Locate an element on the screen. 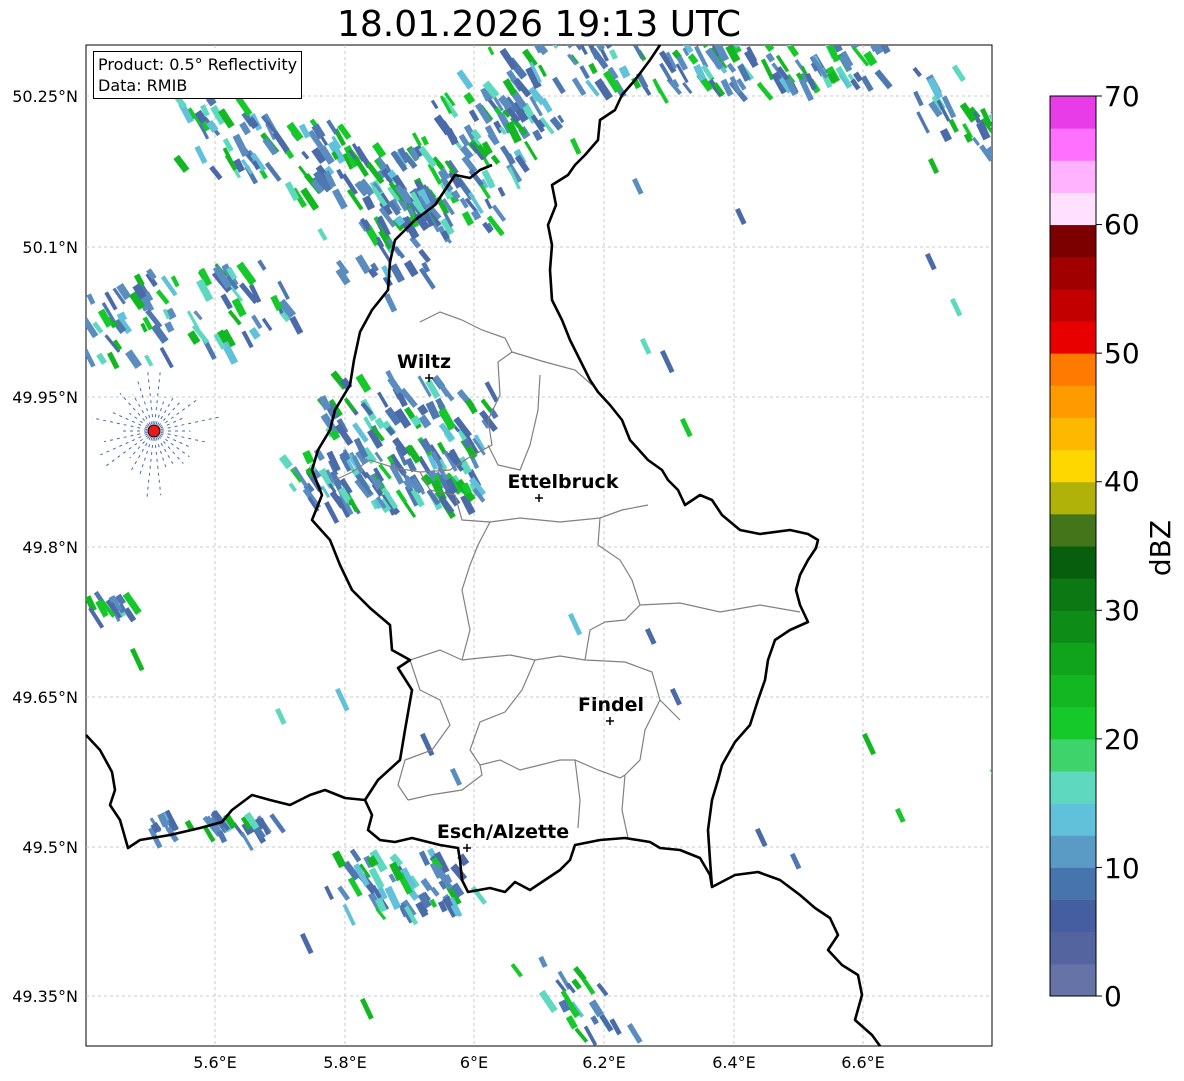 The width and height of the screenshot is (1184, 1081). colorbar-tick-labels: 0 10 20 30 40 50 60 70 is located at coordinates (1122, 546).